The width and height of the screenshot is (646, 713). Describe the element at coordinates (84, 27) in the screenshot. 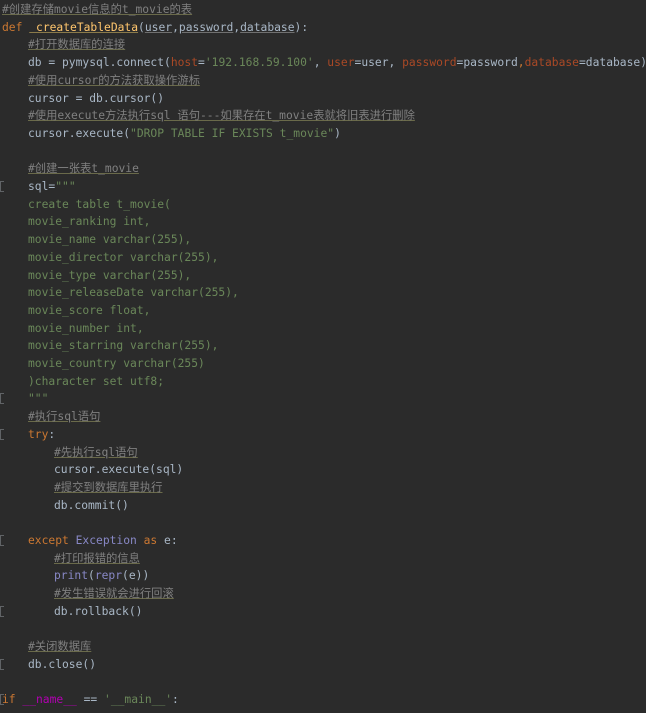

I see `code-token: createTableData` at that location.